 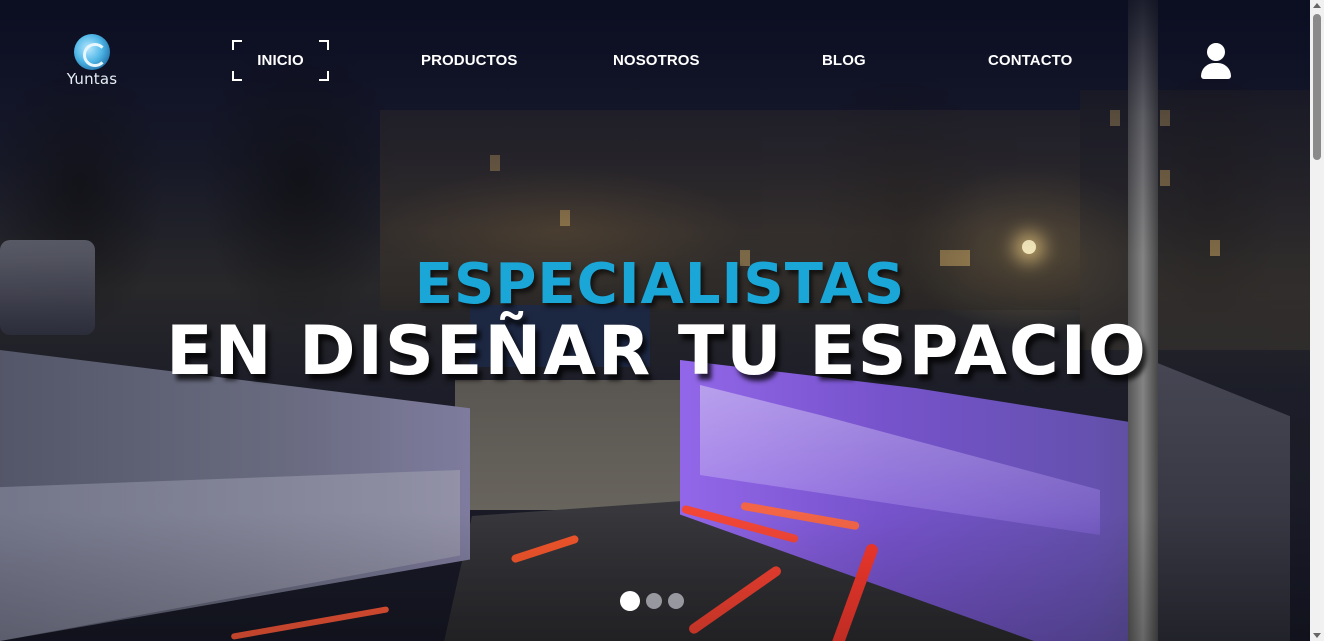 I want to click on nav-item-label: CONTACTO, so click(x=1030, y=60).